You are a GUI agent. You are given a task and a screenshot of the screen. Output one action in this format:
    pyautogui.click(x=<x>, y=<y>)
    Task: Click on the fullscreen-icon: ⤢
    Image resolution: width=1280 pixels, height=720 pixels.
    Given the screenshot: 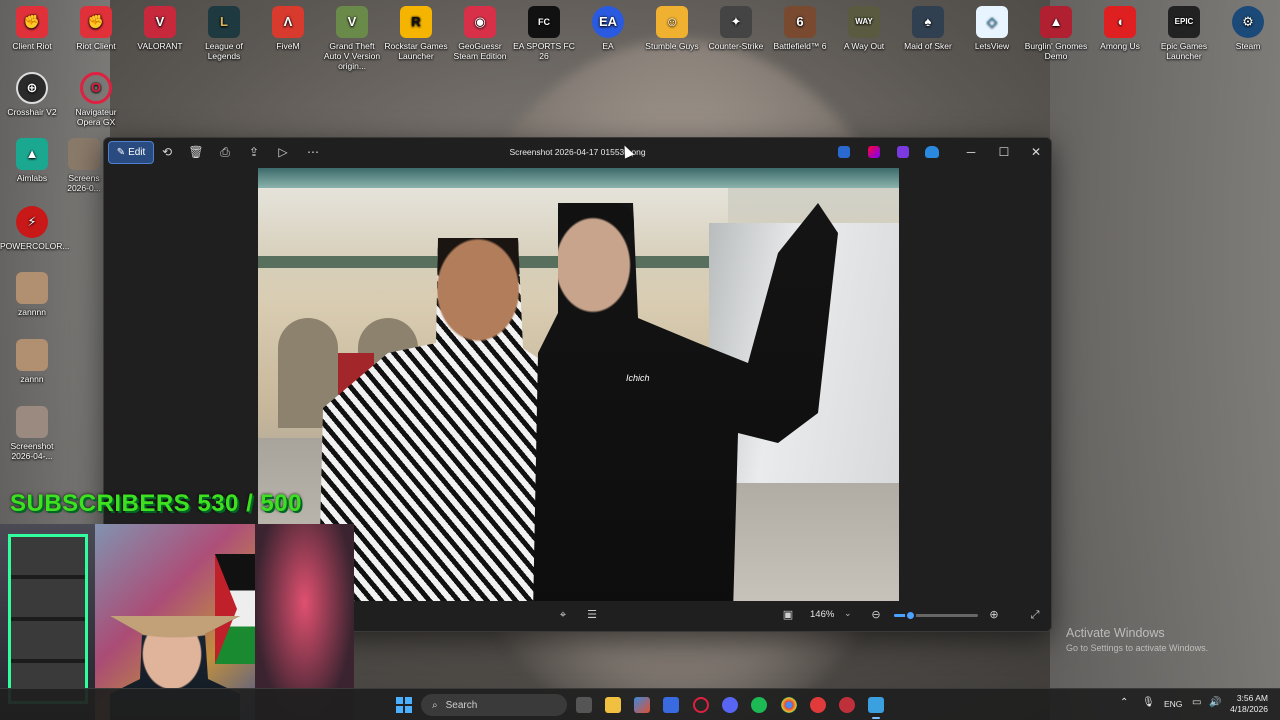 What is the action you would take?
    pyautogui.click(x=1035, y=615)
    